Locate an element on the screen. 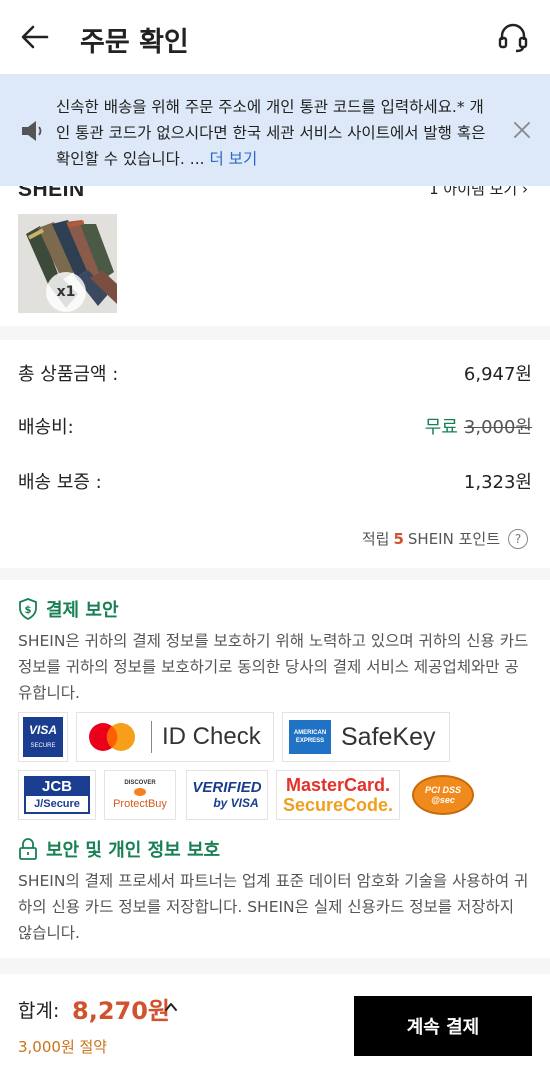 This screenshot has width=550, height=1068. mastercard-id-check-badge: ID Check is located at coordinates (175, 737).